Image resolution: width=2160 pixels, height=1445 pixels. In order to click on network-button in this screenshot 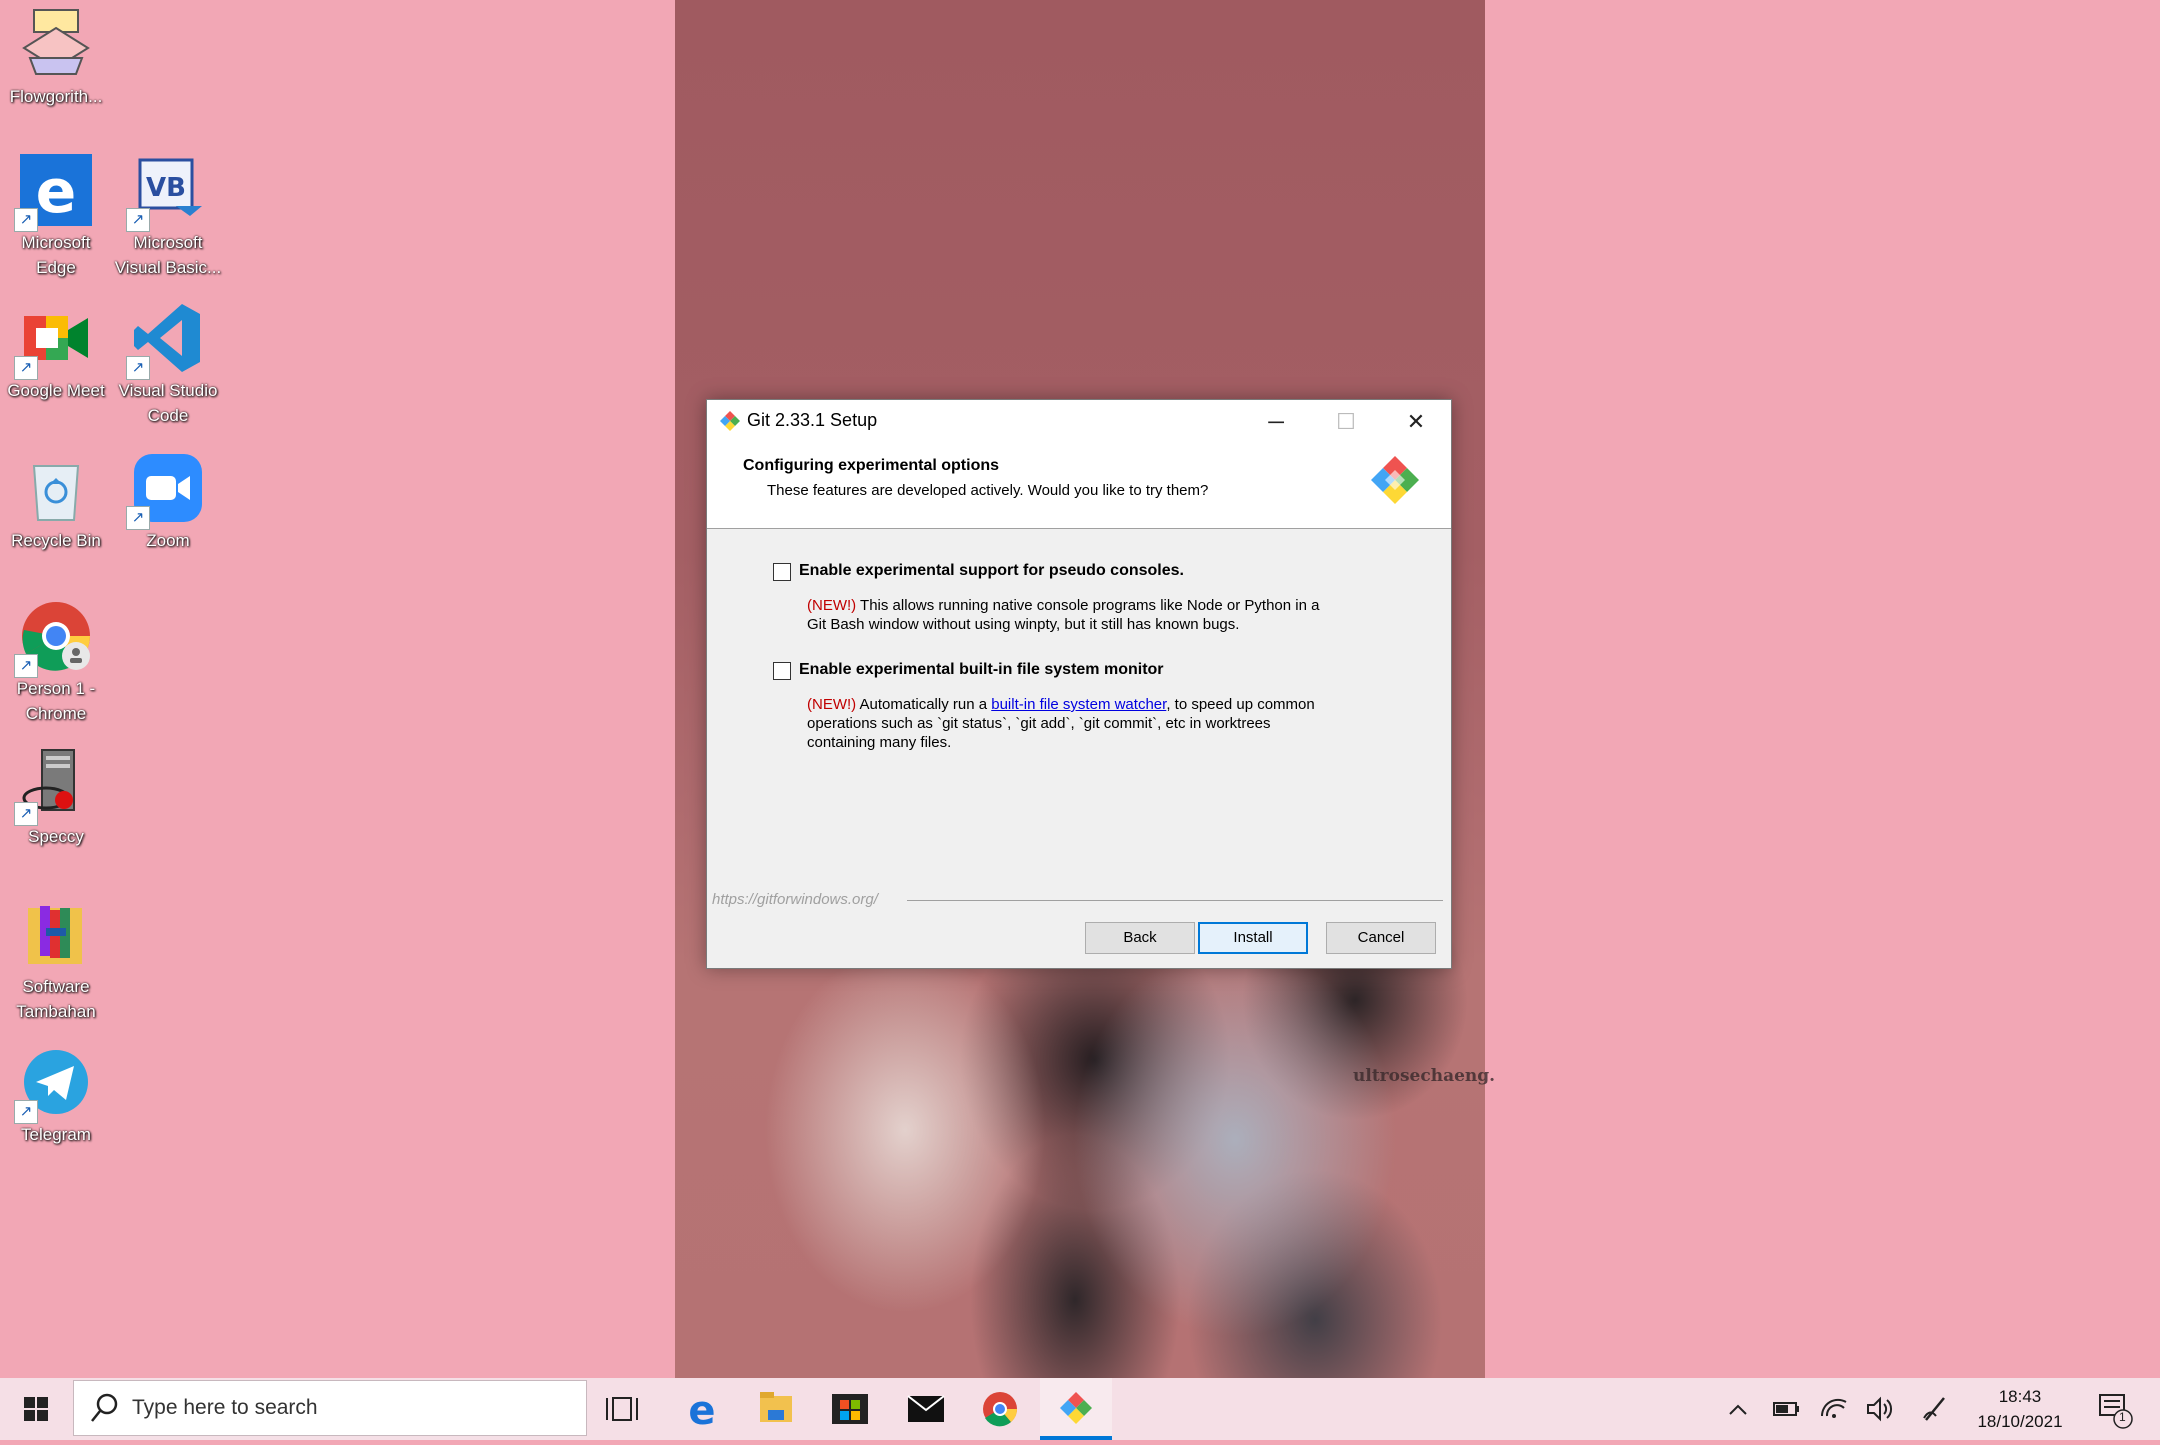, I will do `click(1834, 1409)`.